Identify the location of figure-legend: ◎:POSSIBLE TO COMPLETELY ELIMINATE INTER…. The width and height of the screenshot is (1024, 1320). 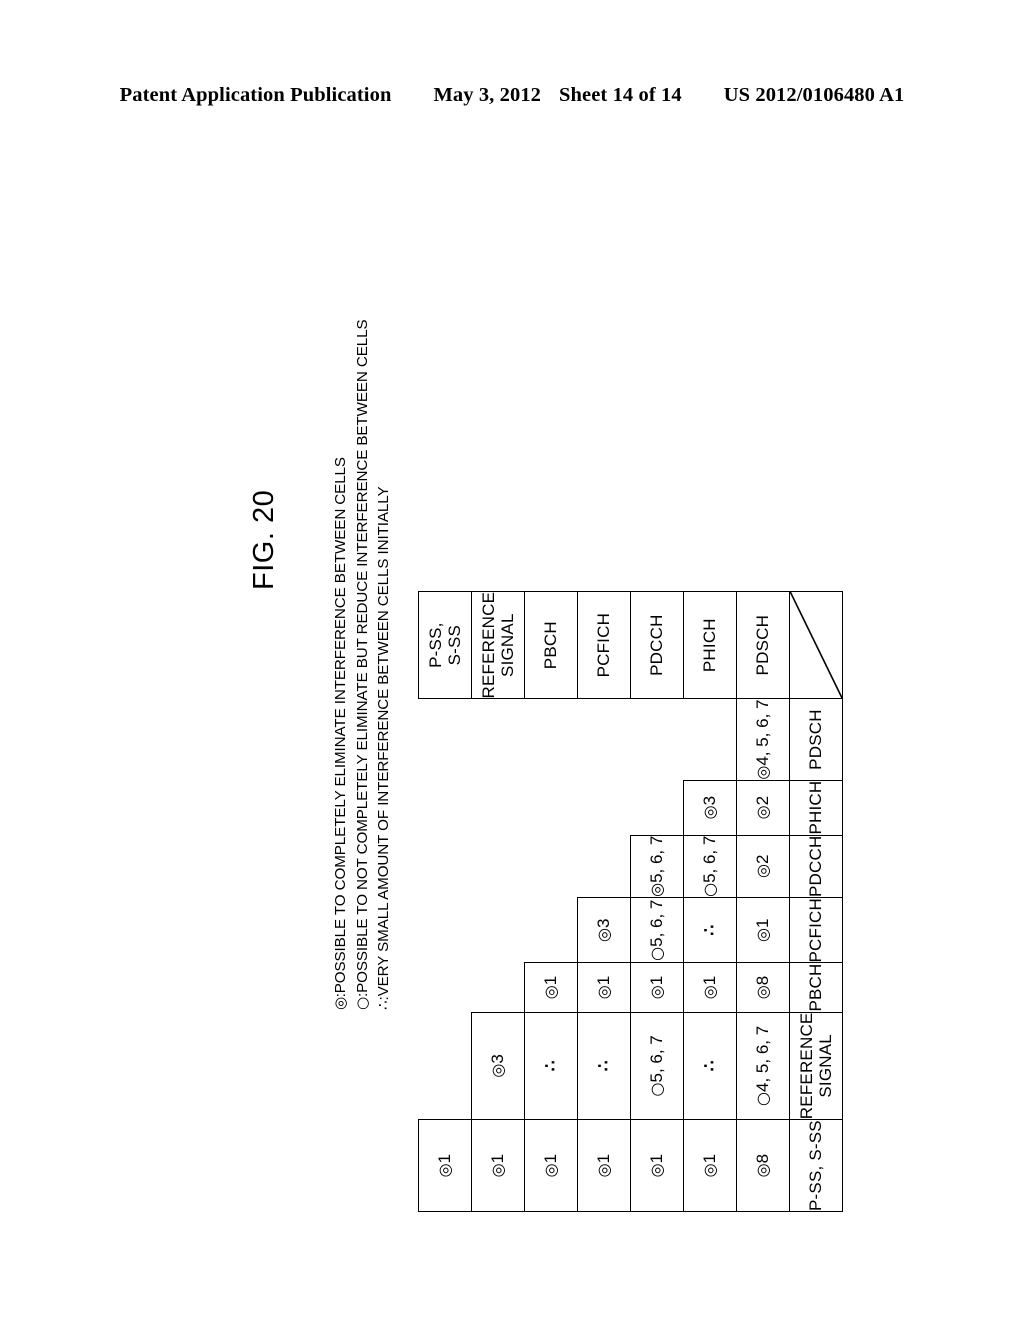
(362, 664).